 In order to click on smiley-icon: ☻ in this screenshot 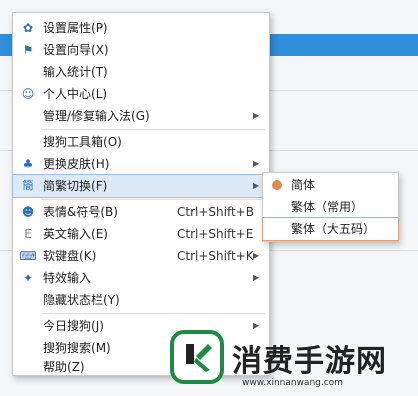, I will do `click(28, 212)`.